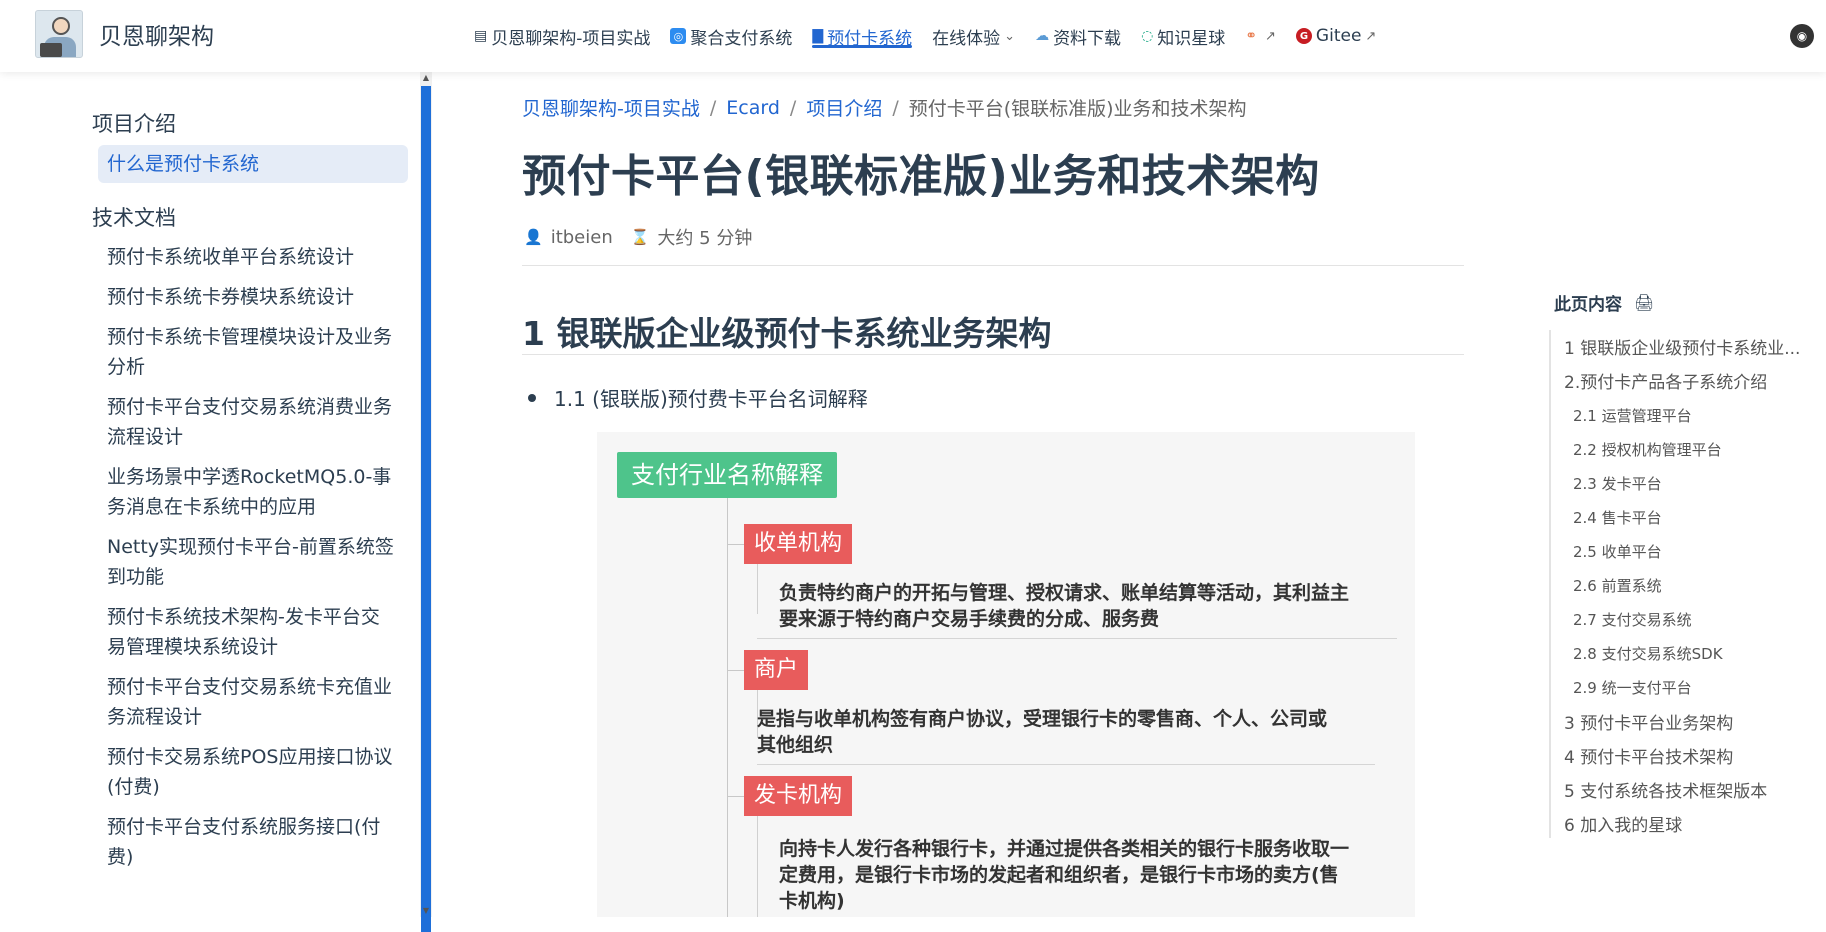  Describe the element at coordinates (1647, 449) in the screenshot. I see `toc-item: 2.2 授权机构管理平台` at that location.